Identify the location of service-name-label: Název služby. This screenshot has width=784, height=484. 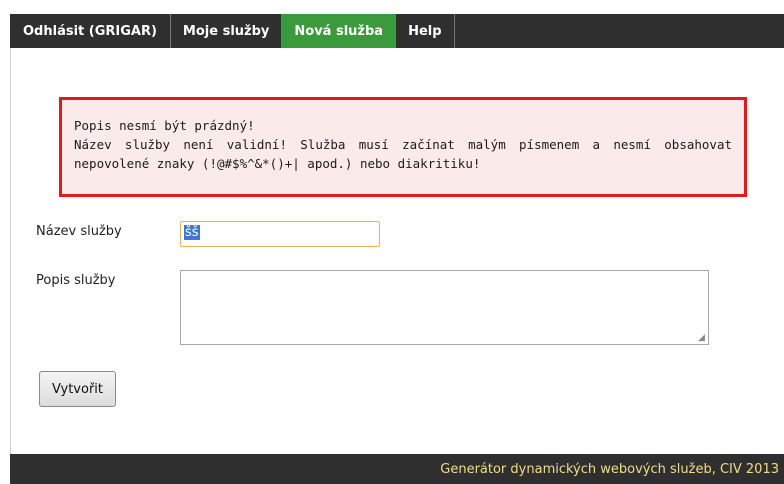
(79, 231).